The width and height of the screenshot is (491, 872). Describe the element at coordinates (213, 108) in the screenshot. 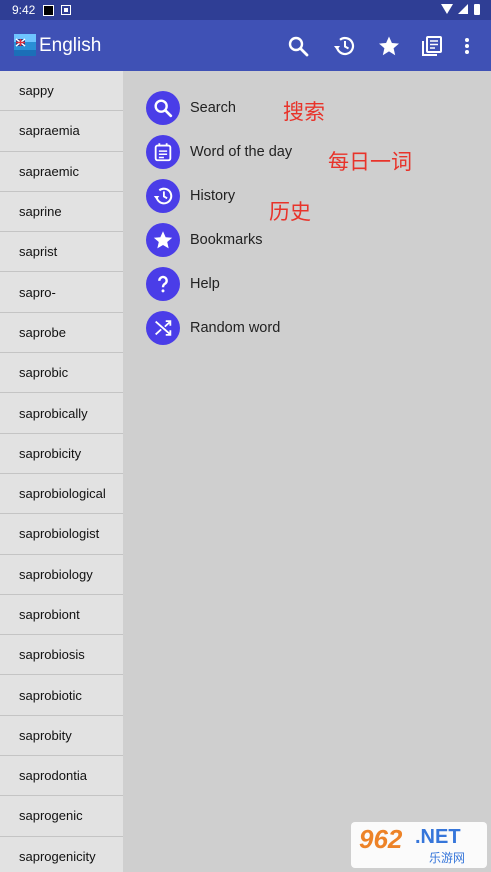

I see `menu-item-label: Search` at that location.